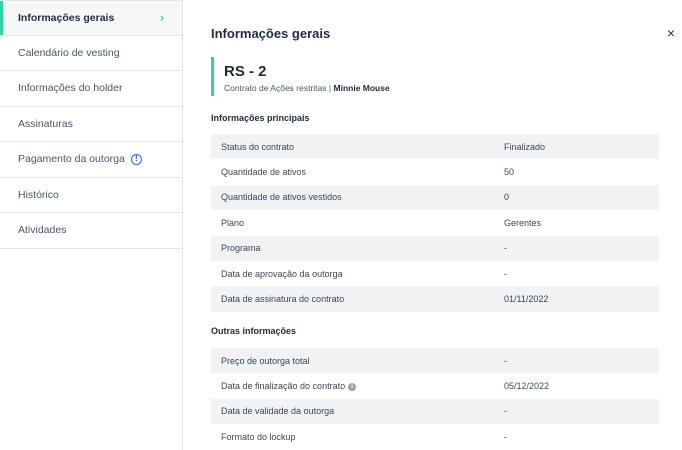 The image size is (682, 450). Describe the element at coordinates (91, 195) in the screenshot. I see `sidebar-item-historico: Histórico` at that location.